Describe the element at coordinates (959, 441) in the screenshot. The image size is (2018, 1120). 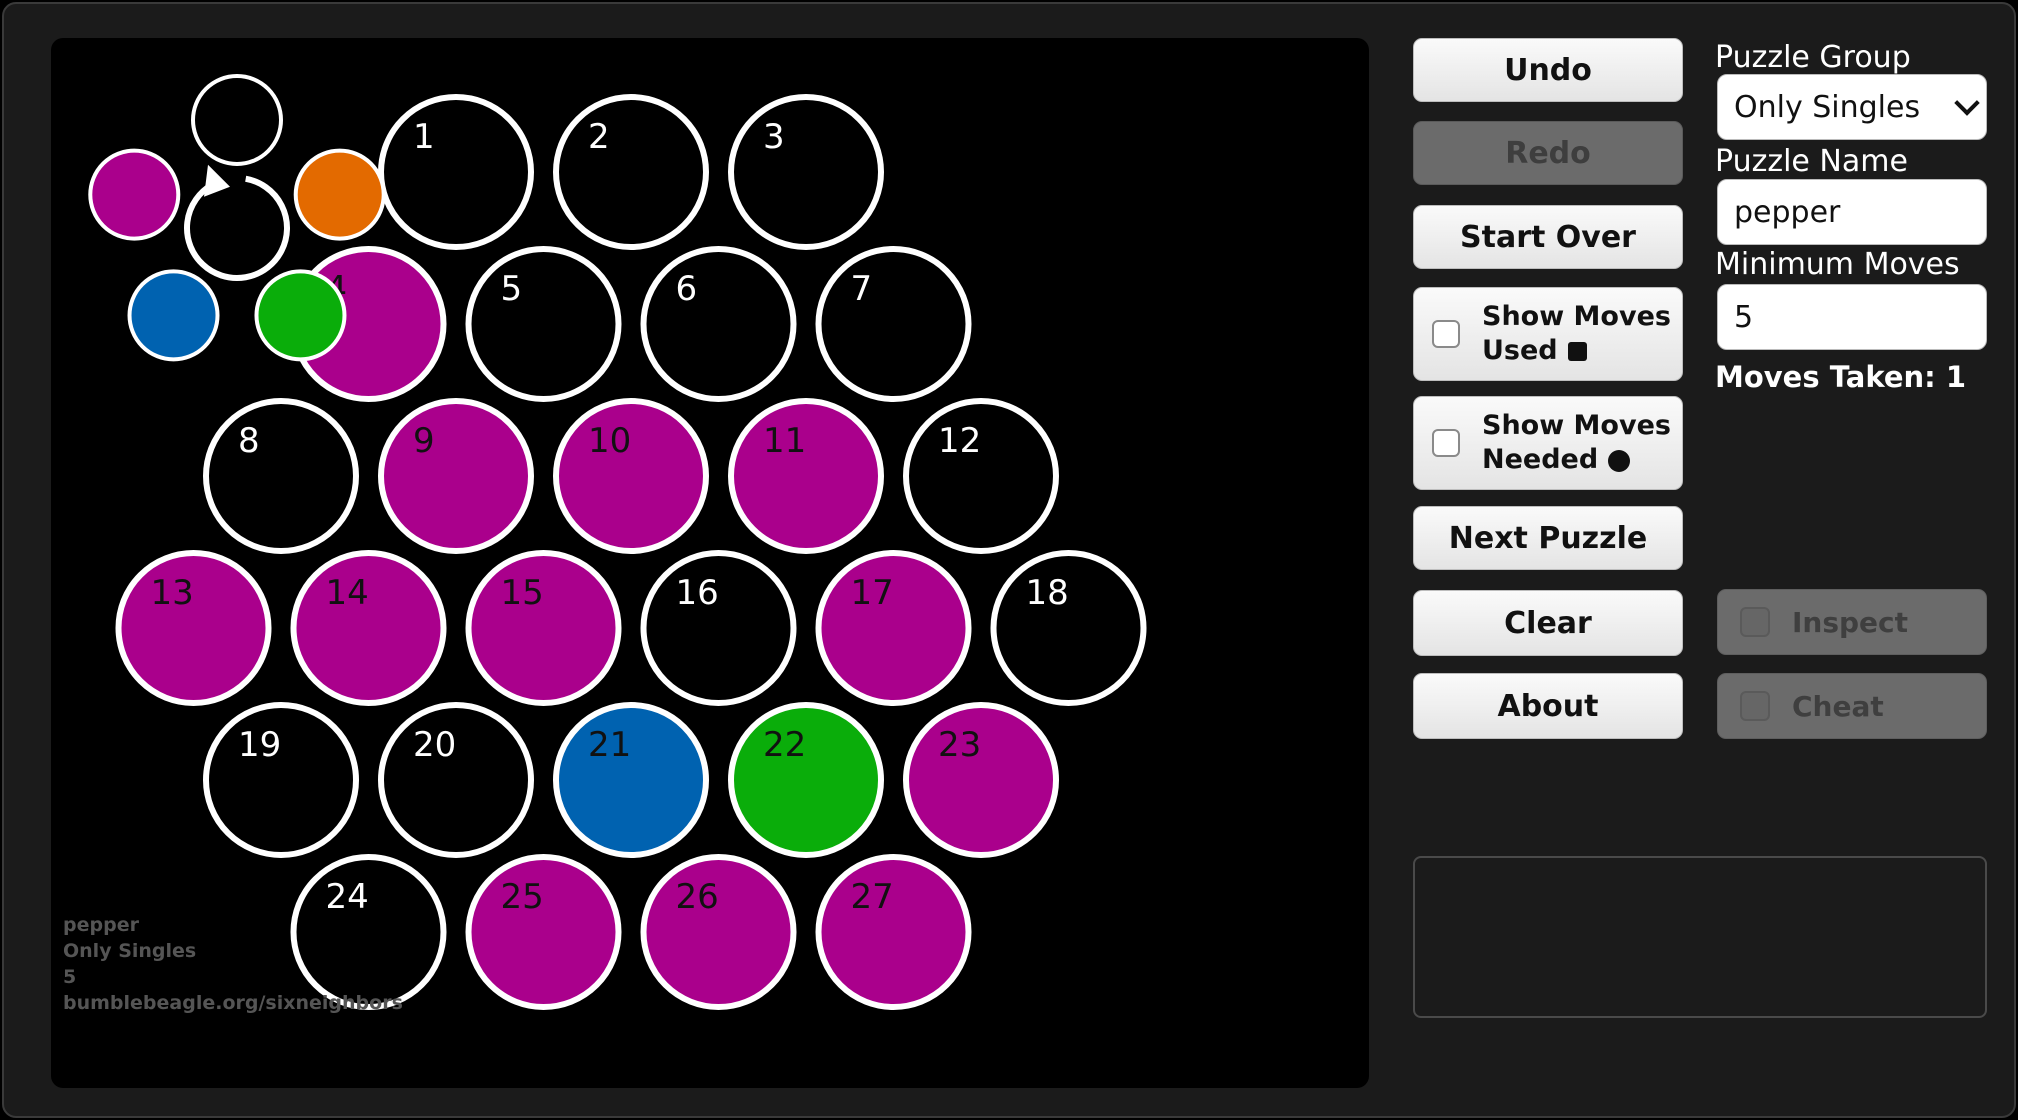
I see `cell-number: 12` at that location.